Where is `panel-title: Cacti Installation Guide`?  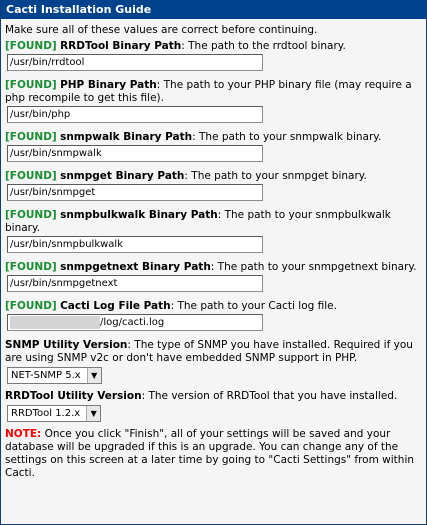 panel-title: Cacti Installation Guide is located at coordinates (213, 9).